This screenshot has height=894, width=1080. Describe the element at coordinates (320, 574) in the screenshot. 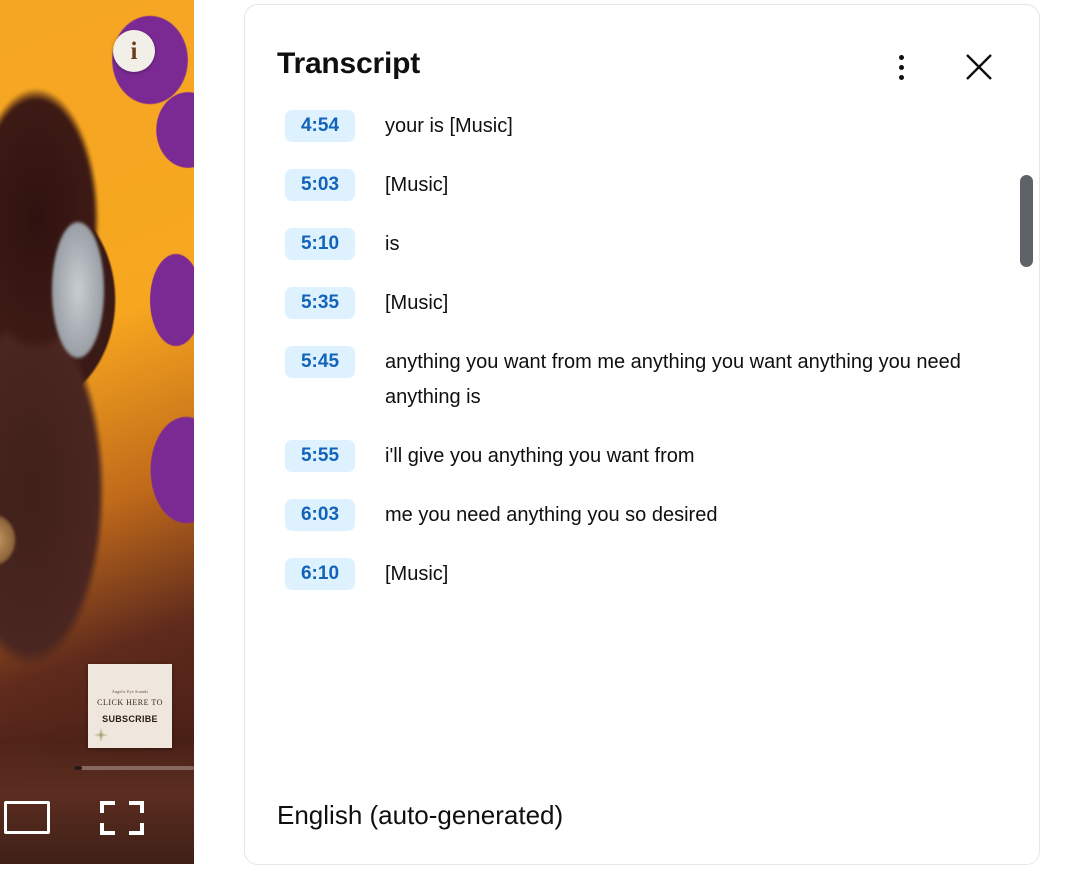

I see `transcript-timestamp: 6:10` at that location.